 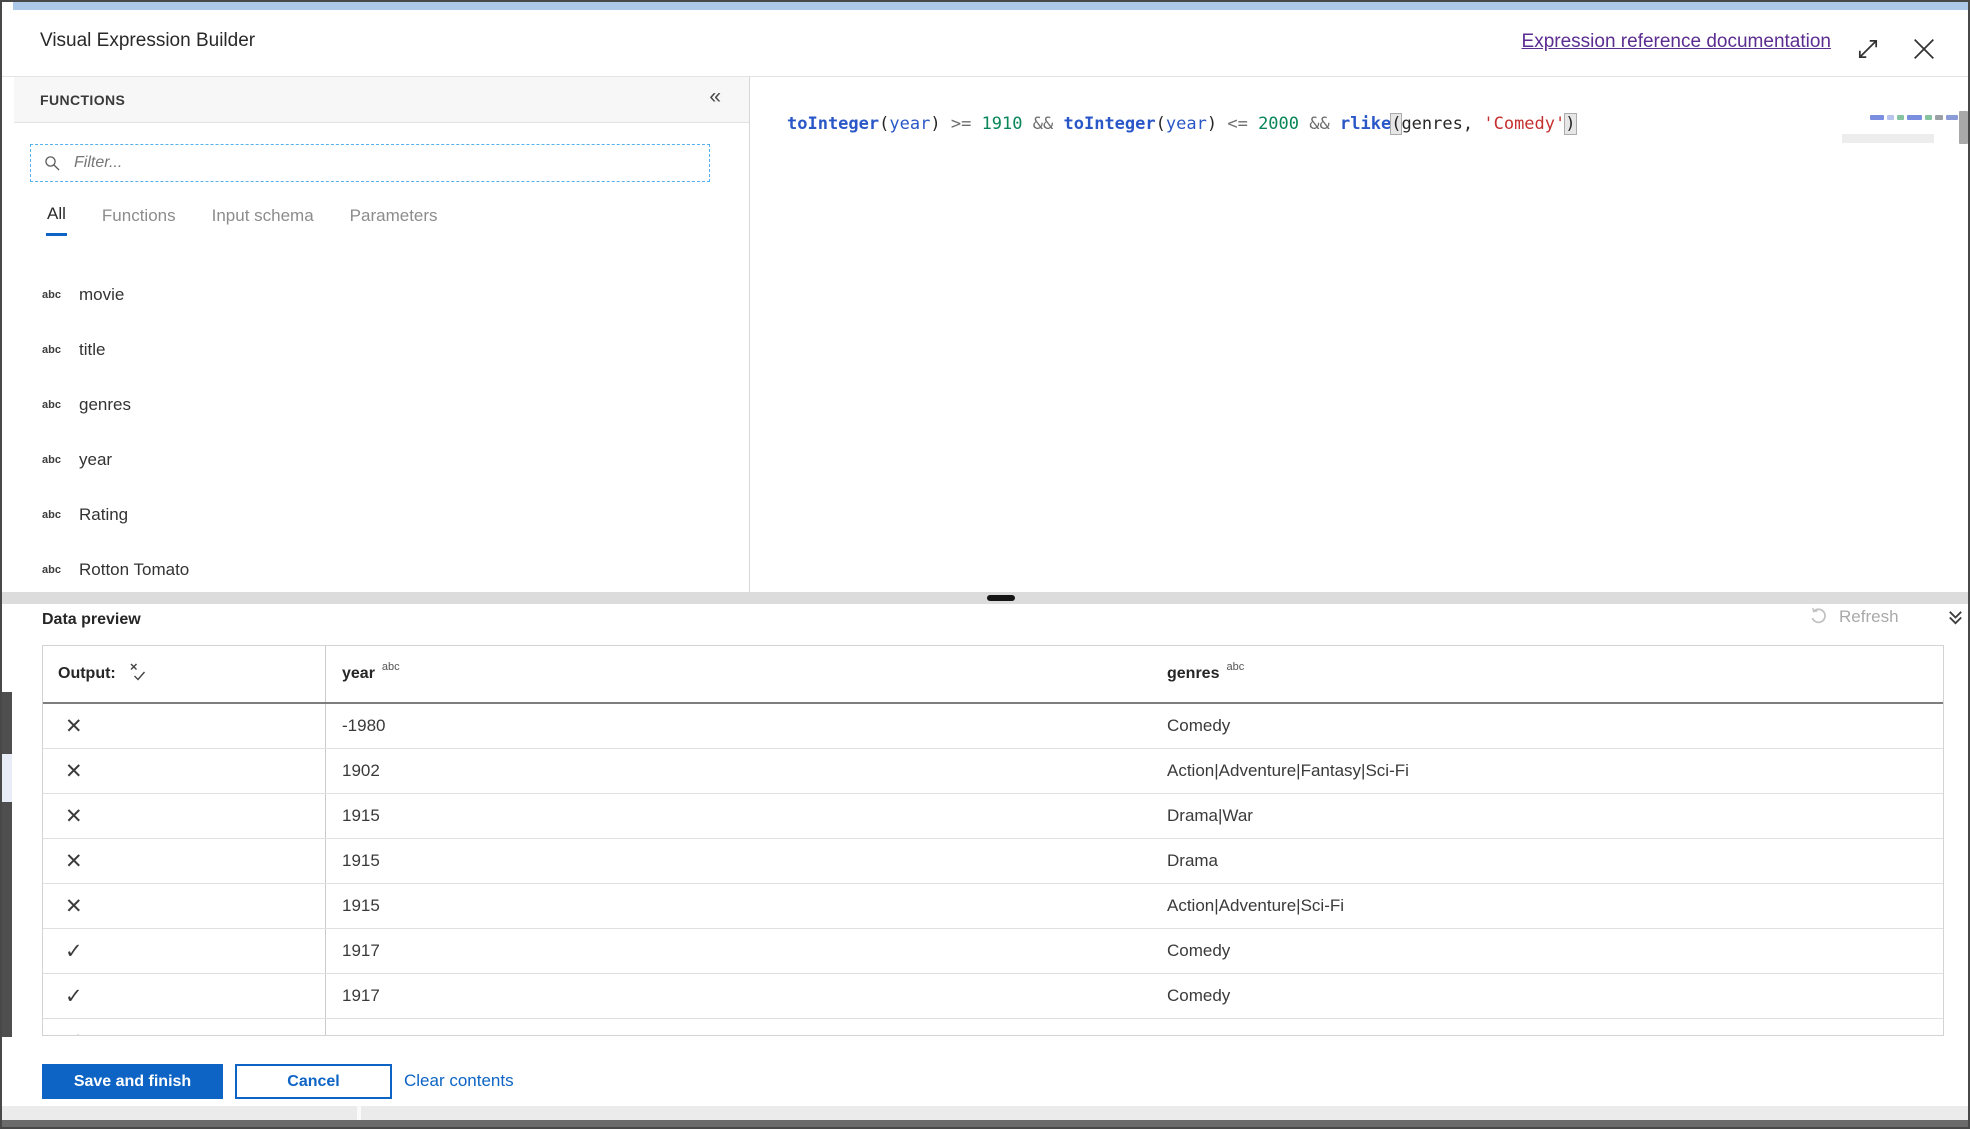 What do you see at coordinates (92, 349) in the screenshot?
I see `schema-item-label: title` at bounding box center [92, 349].